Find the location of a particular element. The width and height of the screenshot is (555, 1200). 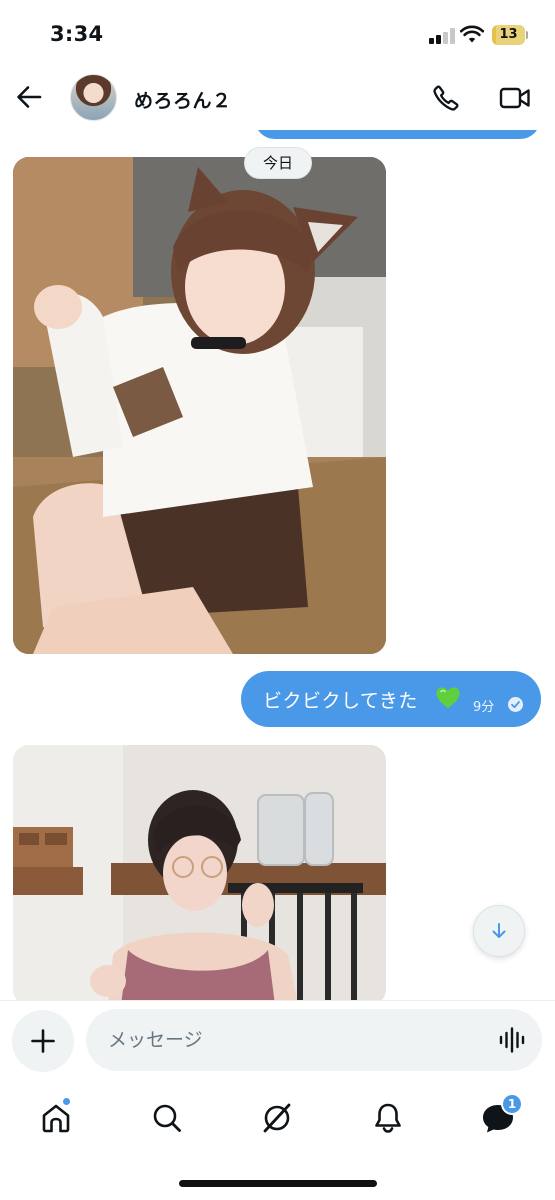

wifi-icon is located at coordinates (472, 34).